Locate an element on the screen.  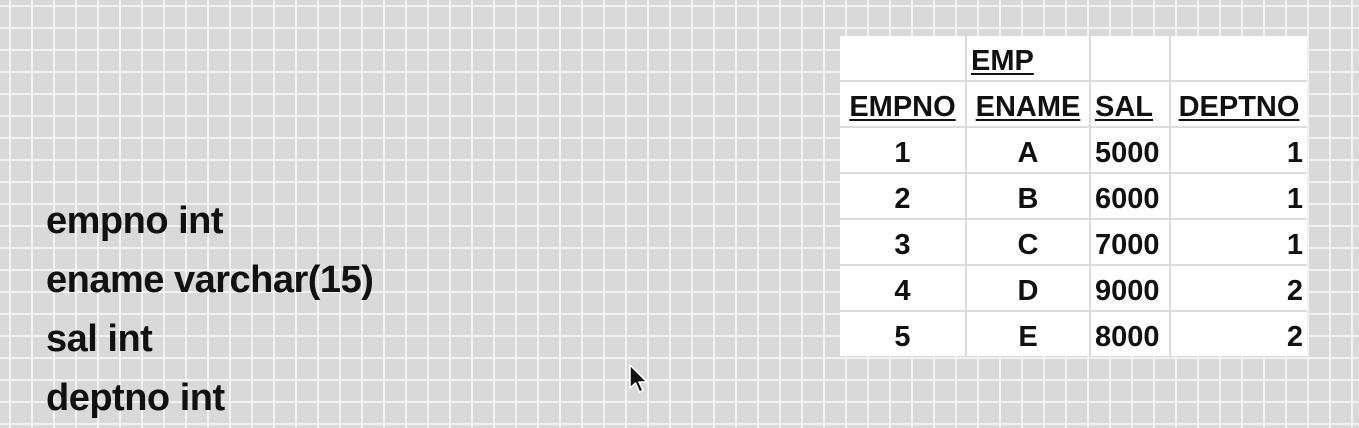
table-row: 2 B 6000 1 is located at coordinates (1073, 196).